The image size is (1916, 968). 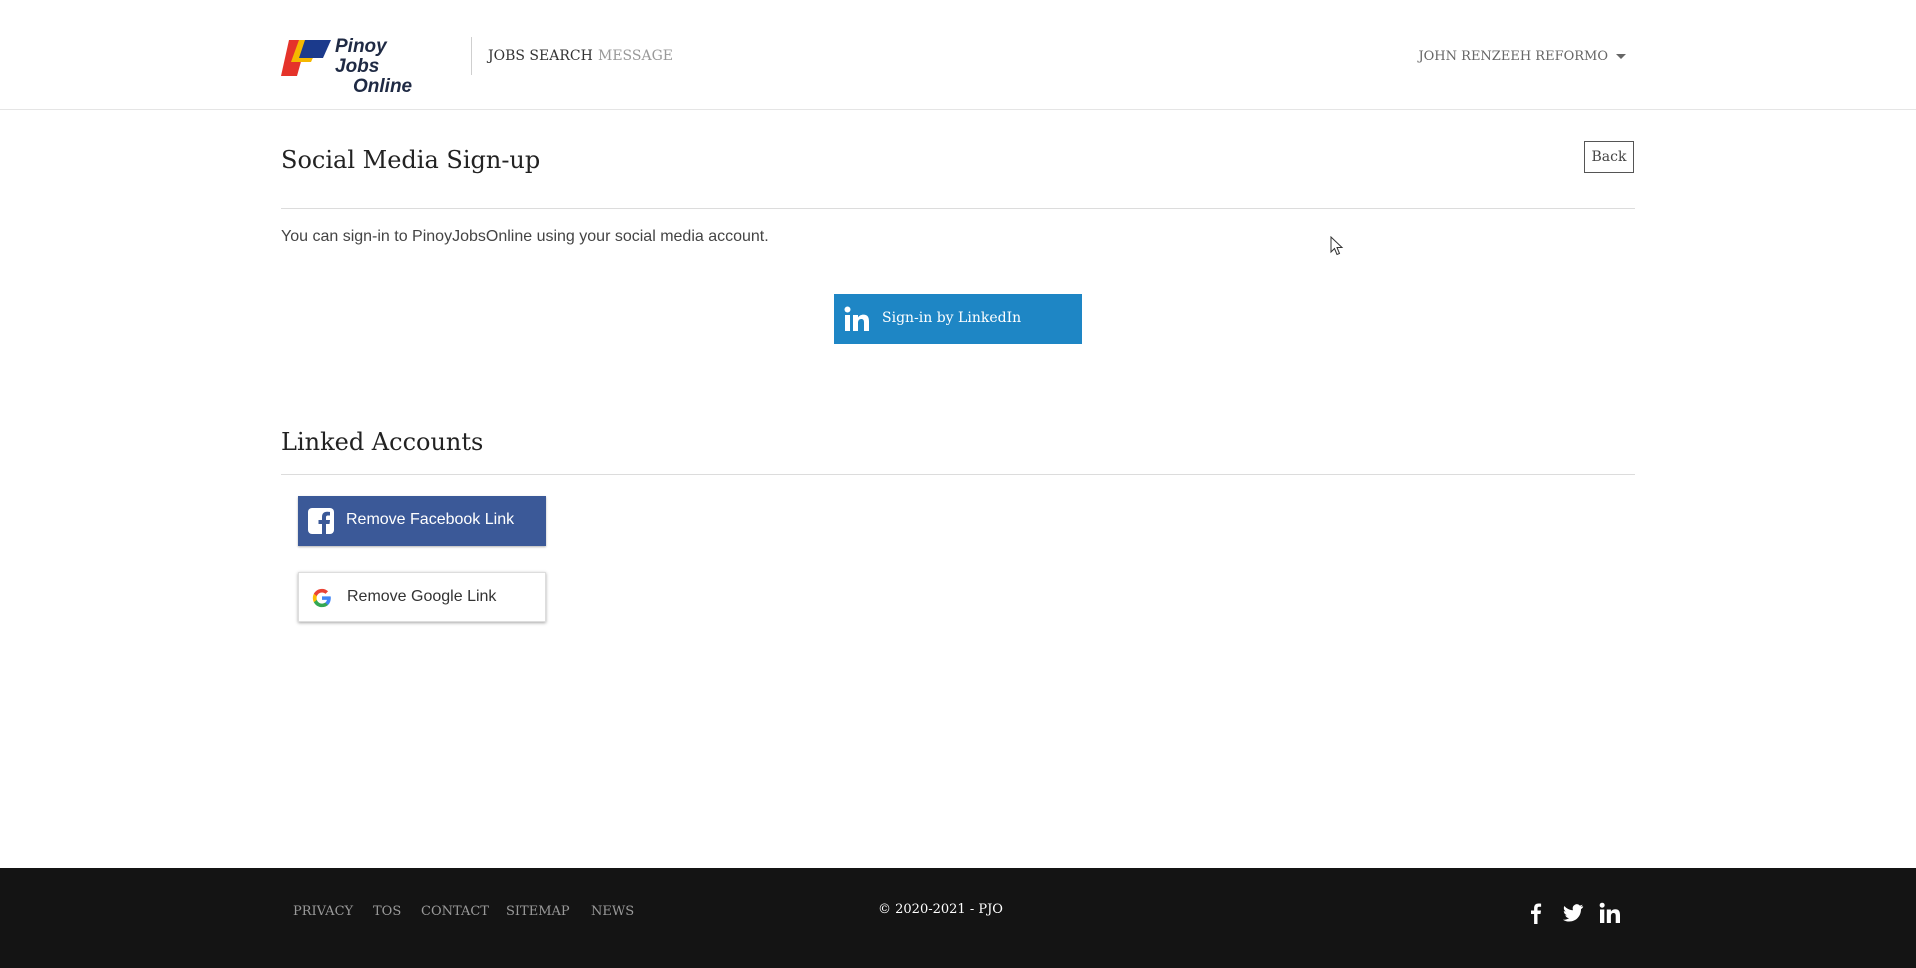 What do you see at coordinates (1337, 246) in the screenshot?
I see `mouse-cursor-icon` at bounding box center [1337, 246].